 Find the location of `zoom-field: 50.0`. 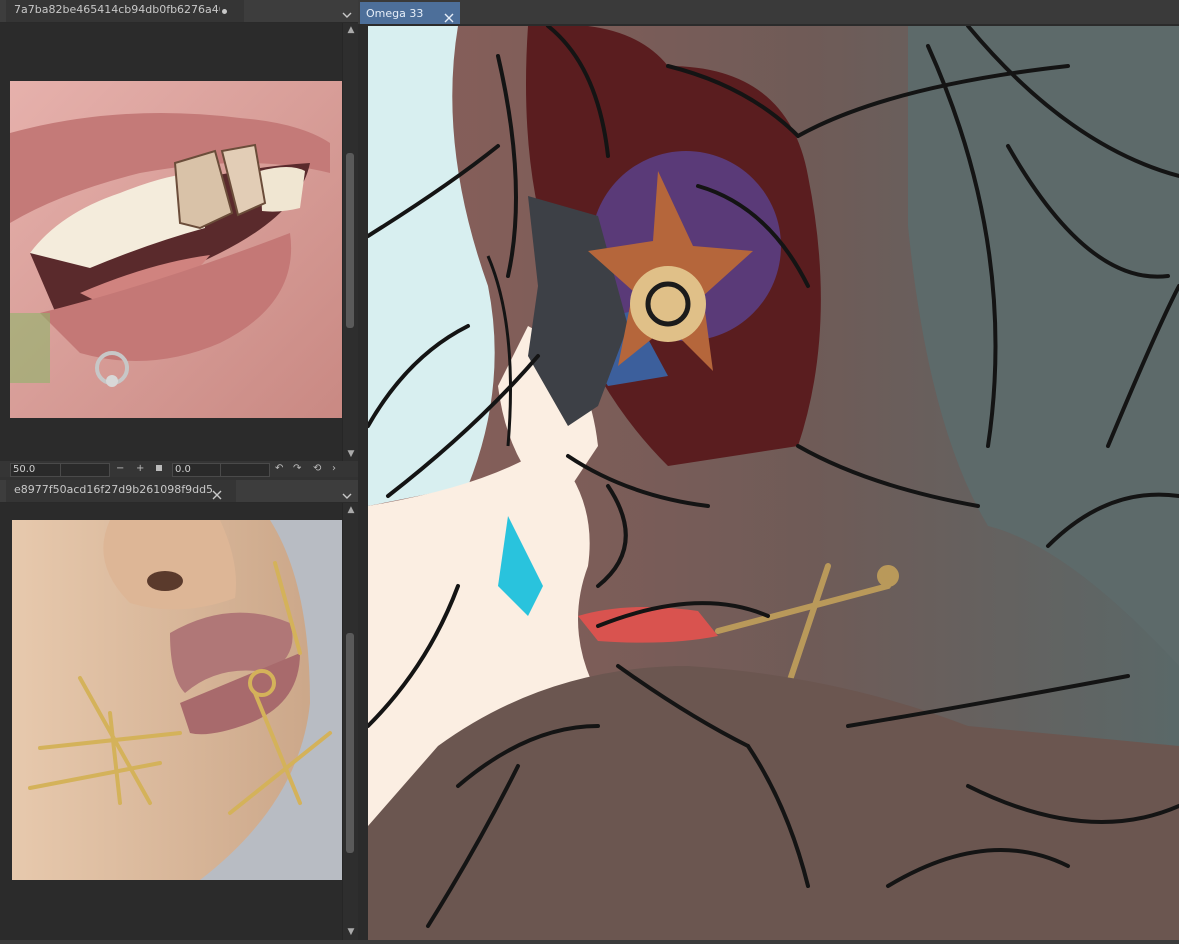

zoom-field: 50.0 is located at coordinates (36, 470).